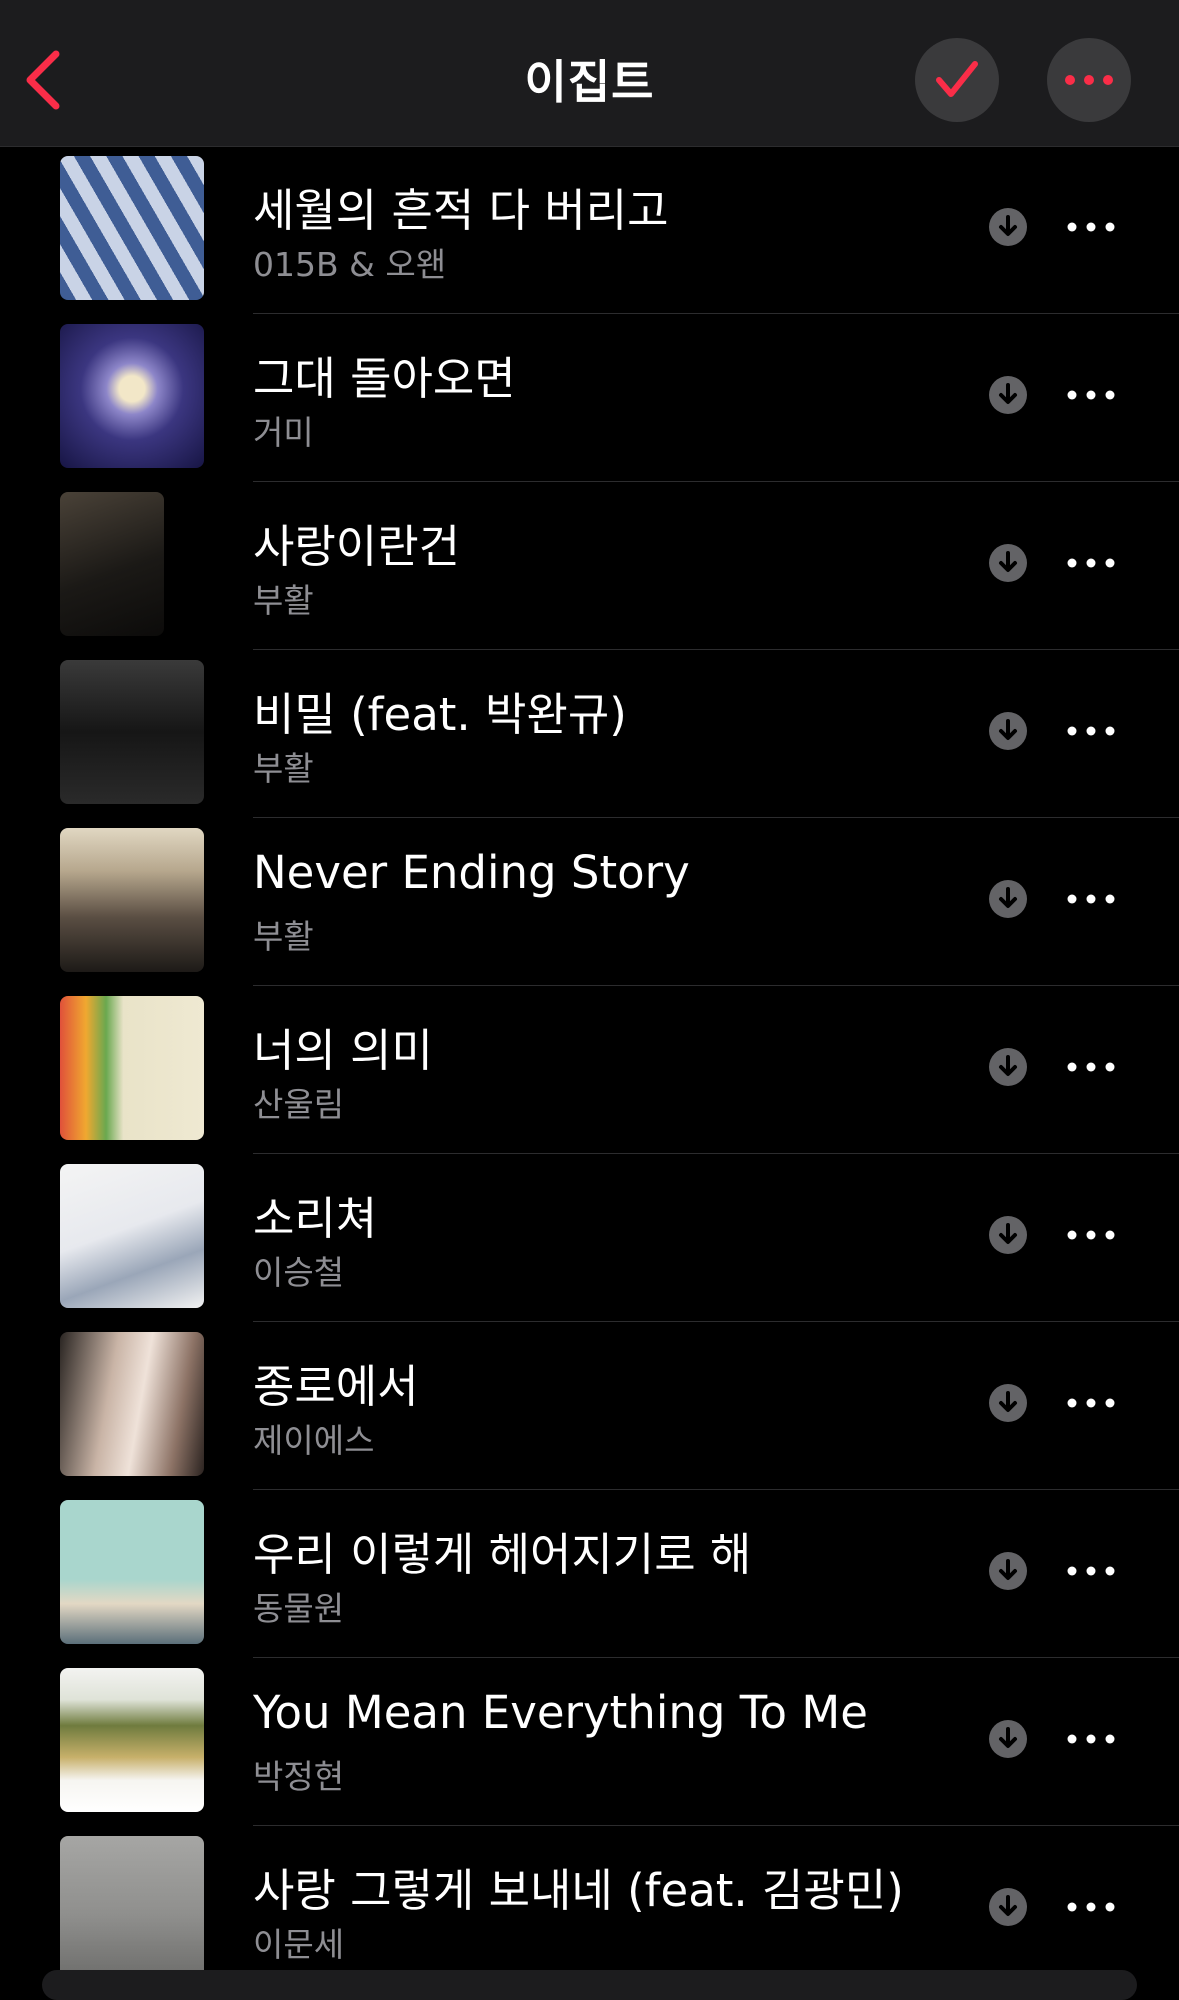  I want to click on song-row: 사랑이란건 부활, so click(589, 566).